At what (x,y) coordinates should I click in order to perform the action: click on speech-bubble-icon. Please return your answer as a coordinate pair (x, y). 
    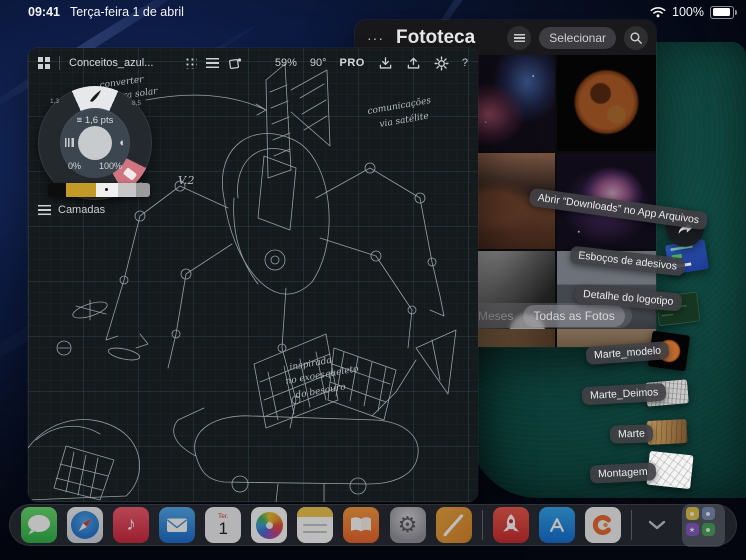
    Looking at the image, I should click on (39, 525).